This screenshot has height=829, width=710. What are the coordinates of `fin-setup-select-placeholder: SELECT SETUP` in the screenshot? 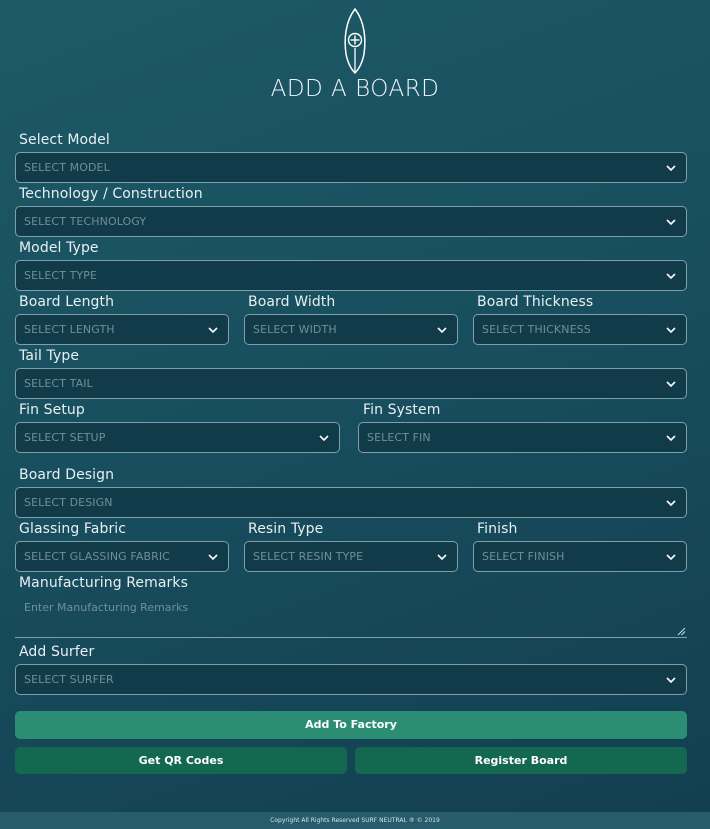 It's located at (65, 437).